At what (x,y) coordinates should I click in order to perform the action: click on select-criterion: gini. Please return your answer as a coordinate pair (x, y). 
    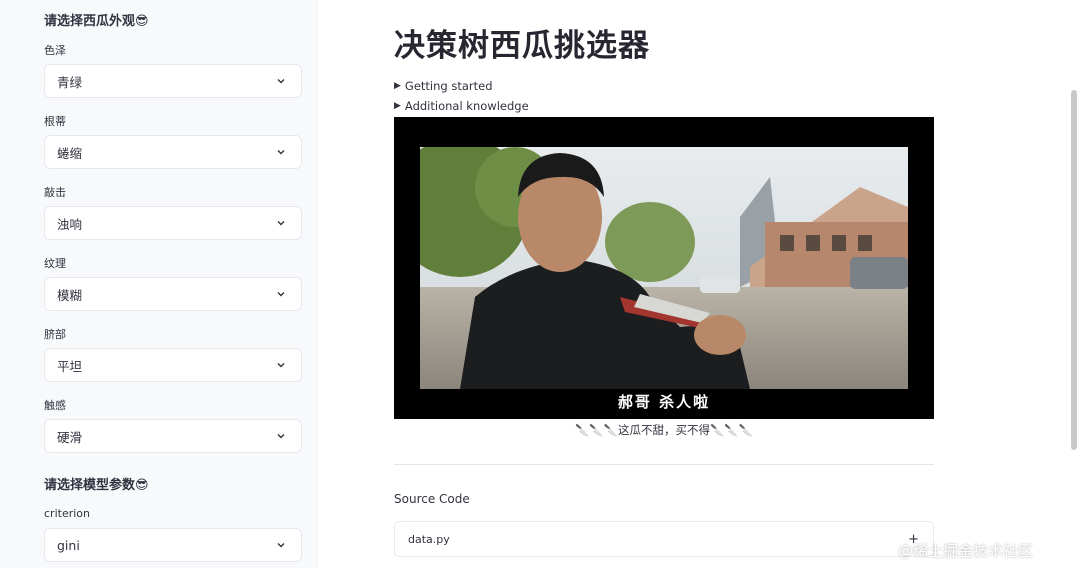
    Looking at the image, I should click on (173, 545).